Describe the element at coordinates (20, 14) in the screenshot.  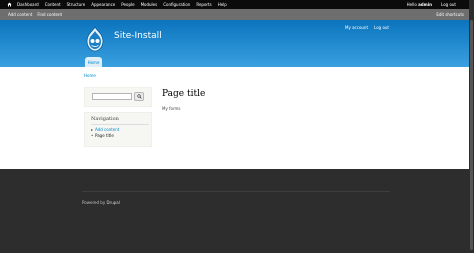
I see `shortcut-add-content: Add content` at that location.